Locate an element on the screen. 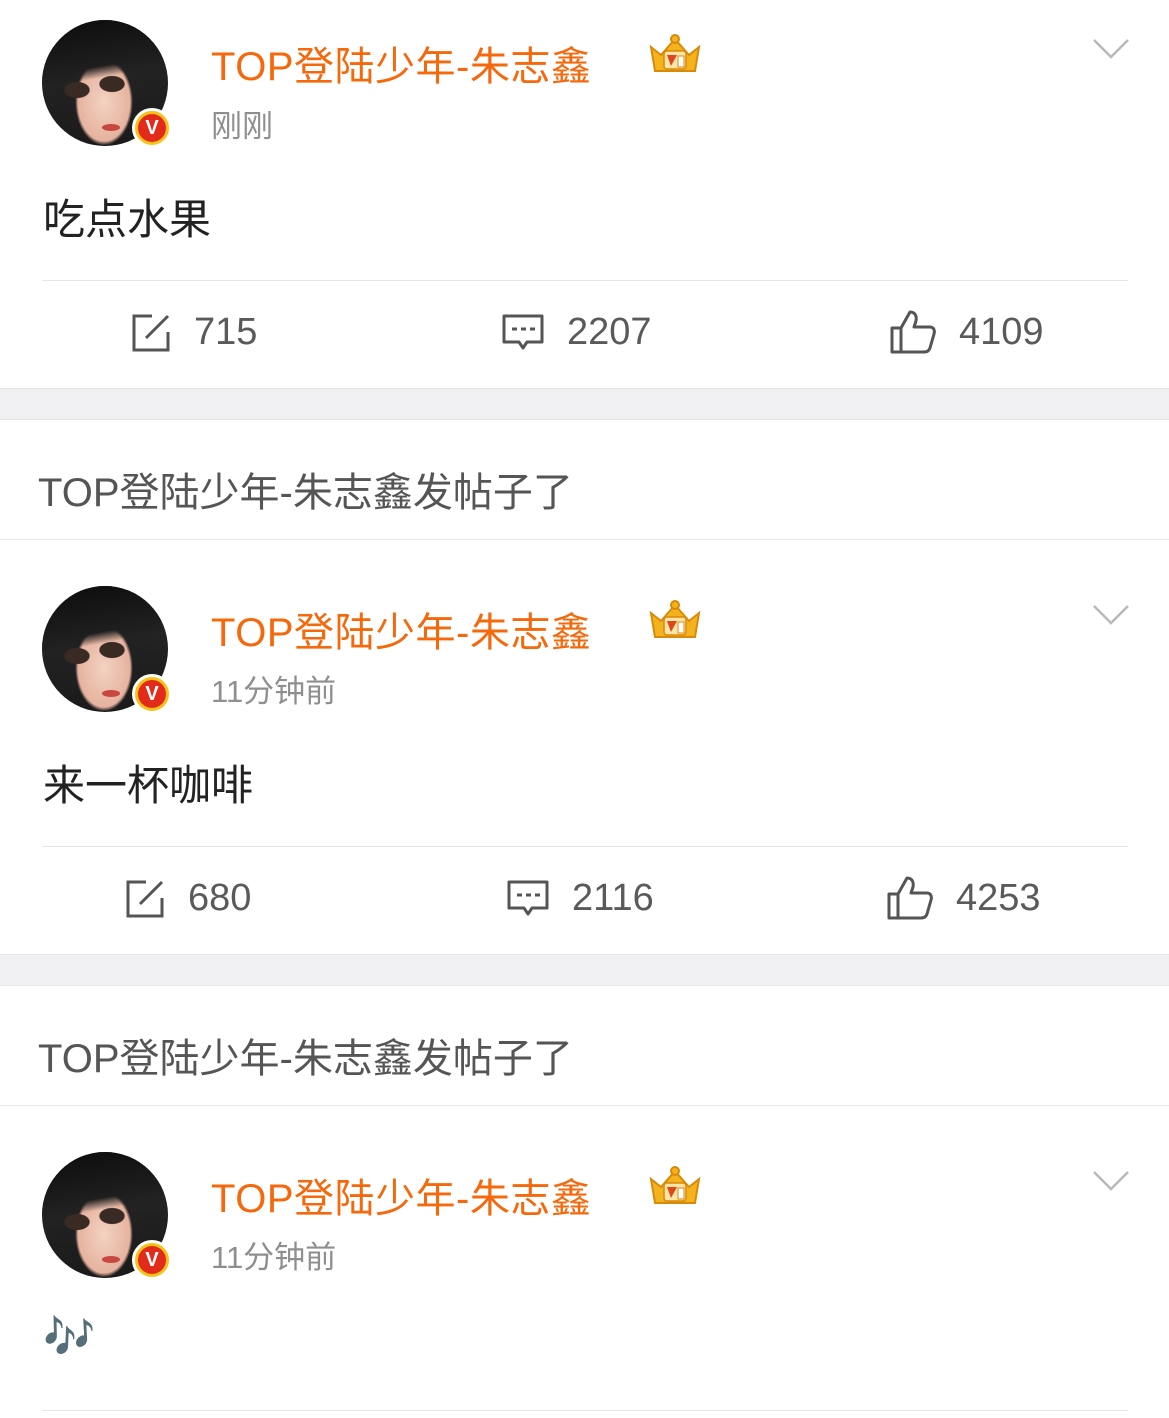  like-button: 4109 is located at coordinates (966, 332).